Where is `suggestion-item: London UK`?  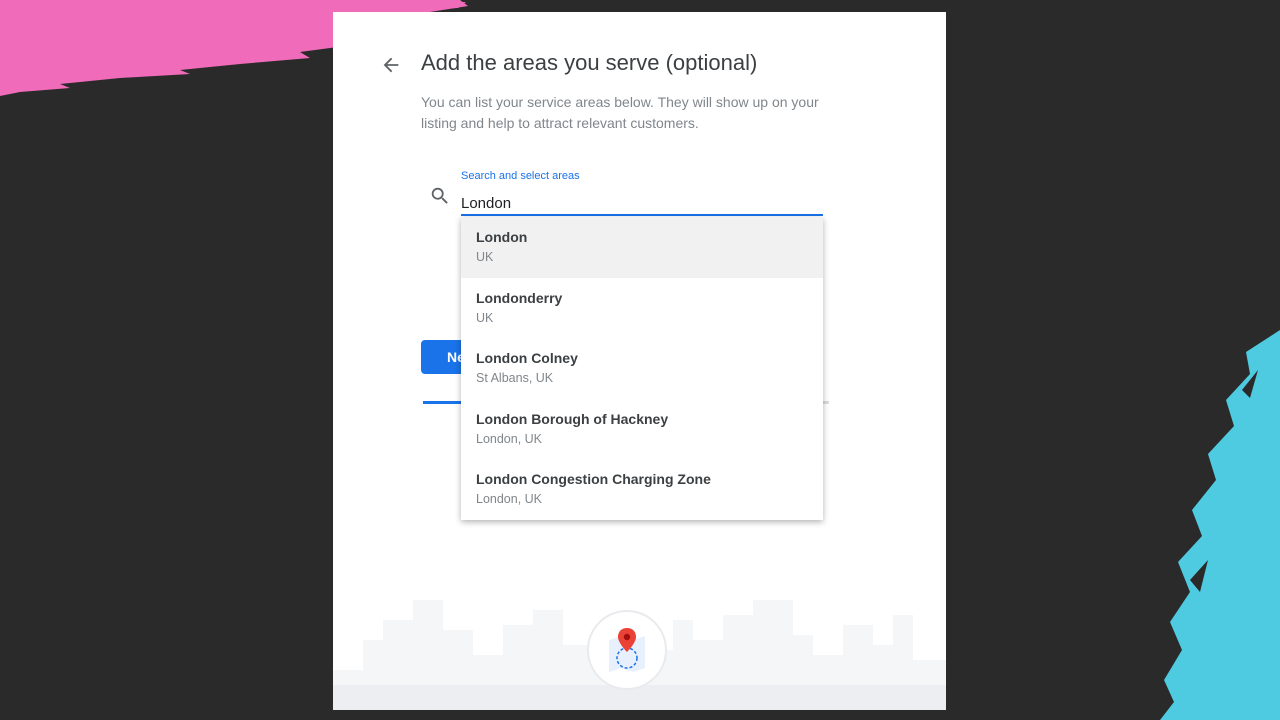 suggestion-item: London UK is located at coordinates (642, 247).